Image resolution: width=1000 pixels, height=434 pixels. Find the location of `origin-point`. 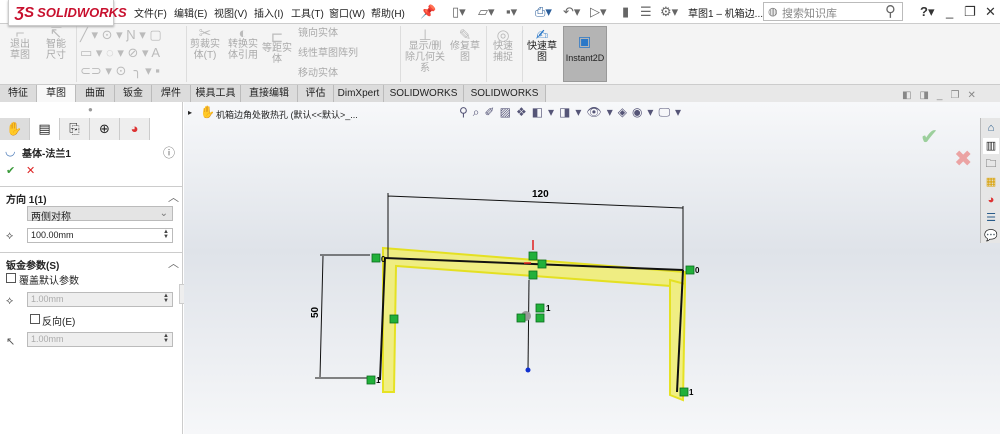

origin-point is located at coordinates (528, 370).